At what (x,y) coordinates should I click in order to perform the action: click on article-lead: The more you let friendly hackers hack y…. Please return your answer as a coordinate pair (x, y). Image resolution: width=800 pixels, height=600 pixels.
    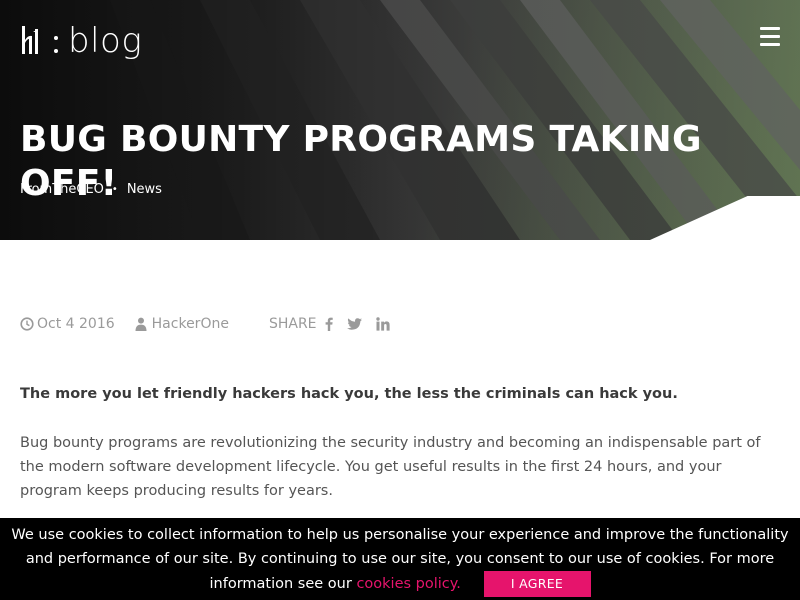
    Looking at the image, I should click on (349, 394).